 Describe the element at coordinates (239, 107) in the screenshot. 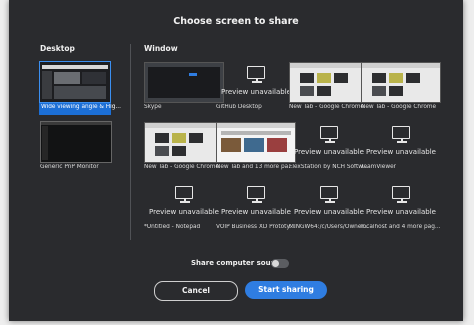

I see `window-tile-label: GitHub Desktop` at that location.